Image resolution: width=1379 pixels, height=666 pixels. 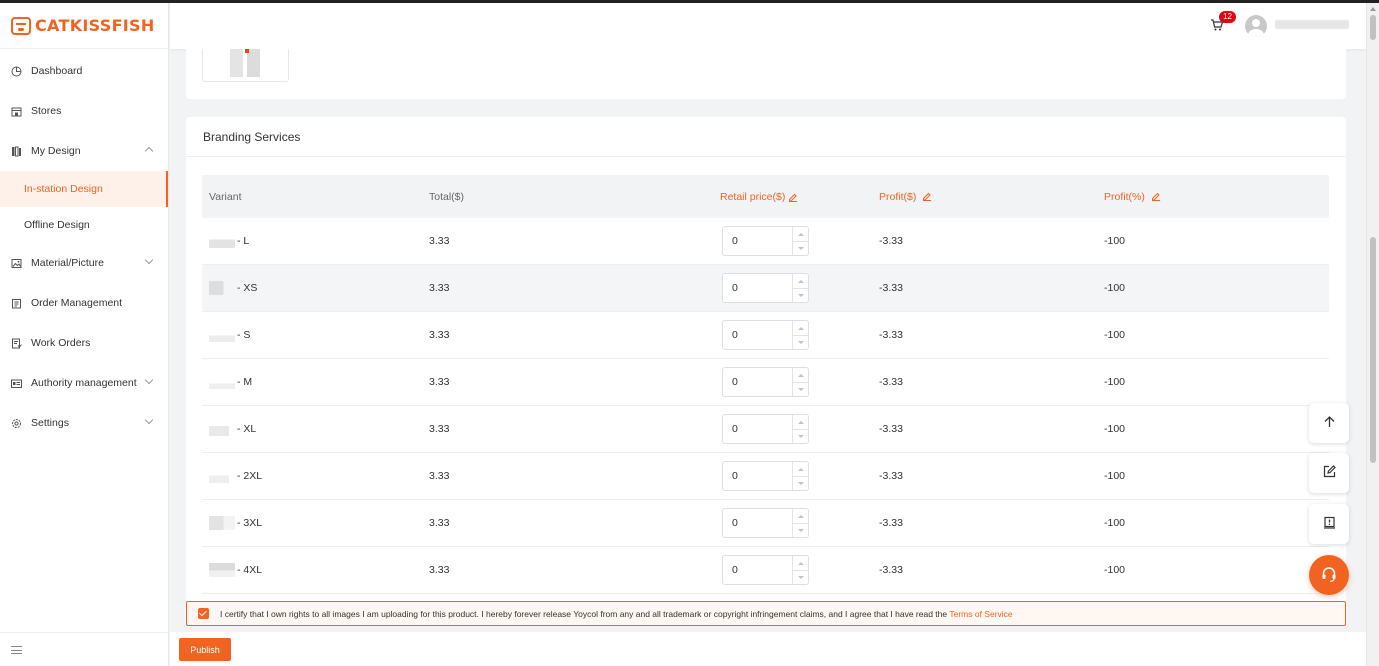 I want to click on sidebar-item-work-orders: Work Orders, so click(x=84, y=343).